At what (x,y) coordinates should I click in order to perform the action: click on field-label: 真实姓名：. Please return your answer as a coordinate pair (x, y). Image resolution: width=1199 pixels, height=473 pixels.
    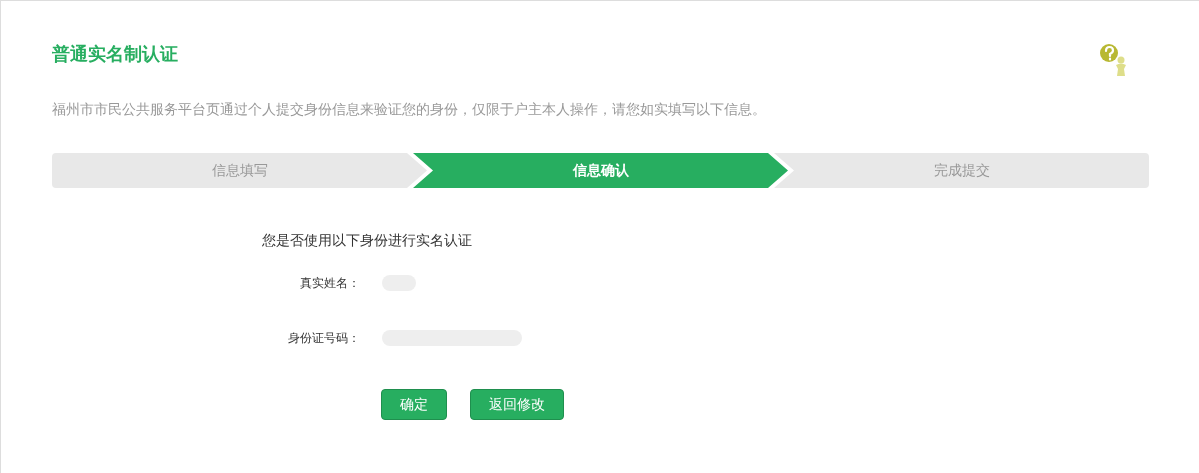
    Looking at the image, I should click on (329, 283).